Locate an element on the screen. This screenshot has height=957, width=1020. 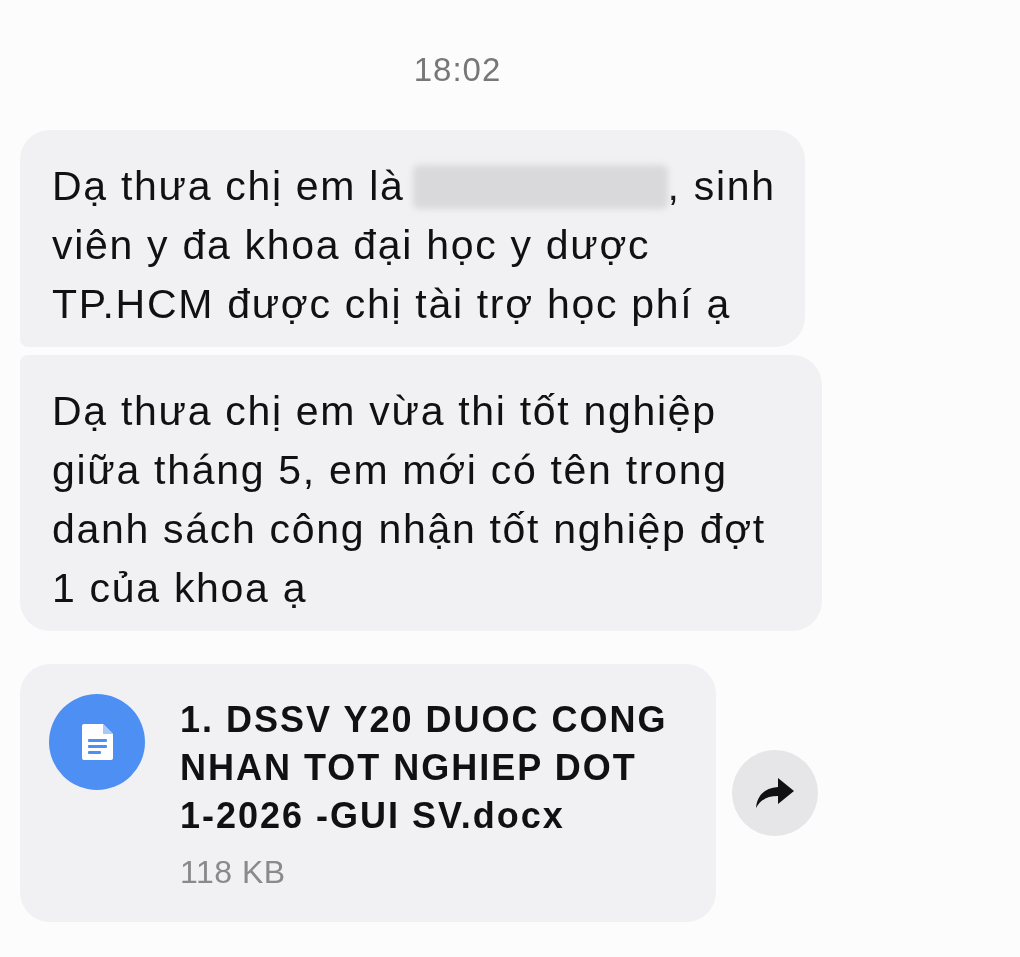
document-icon is located at coordinates (97, 742).